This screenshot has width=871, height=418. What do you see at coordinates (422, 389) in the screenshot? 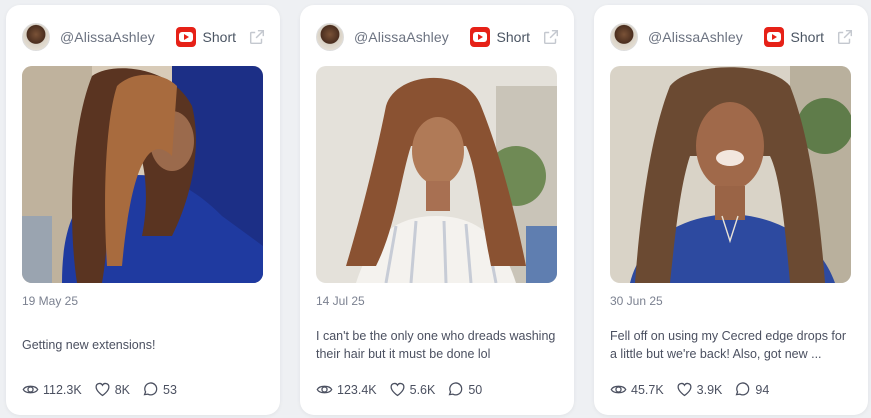
I see `likes-count: 5.6K` at bounding box center [422, 389].